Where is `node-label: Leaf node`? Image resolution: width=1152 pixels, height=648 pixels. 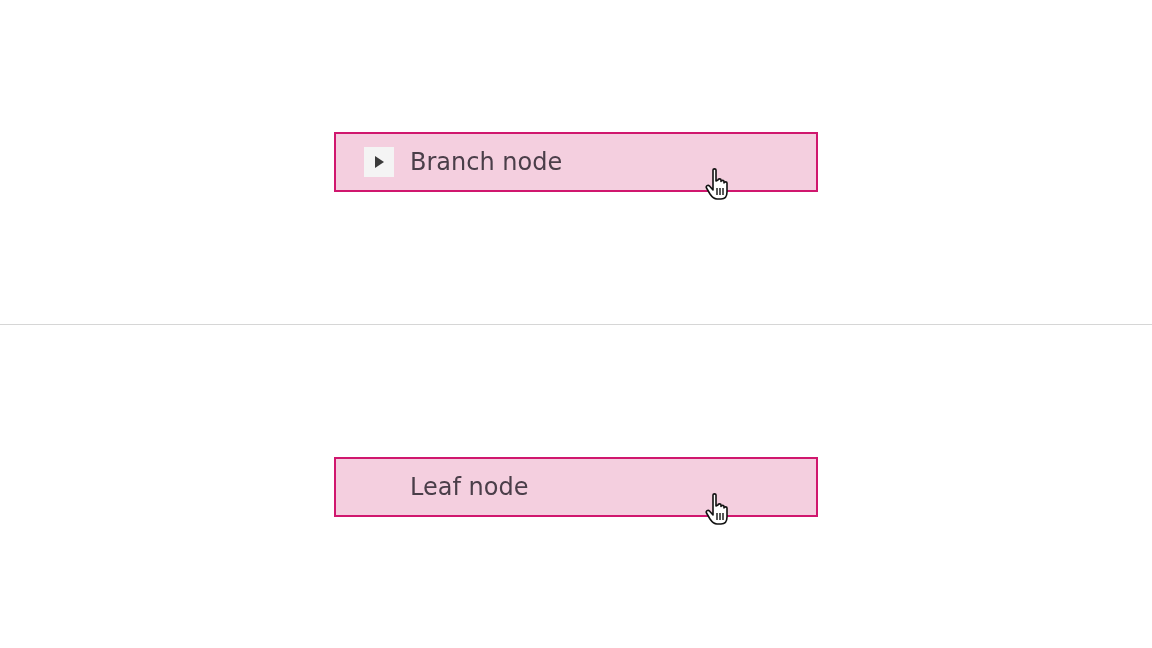 node-label: Leaf node is located at coordinates (469, 486).